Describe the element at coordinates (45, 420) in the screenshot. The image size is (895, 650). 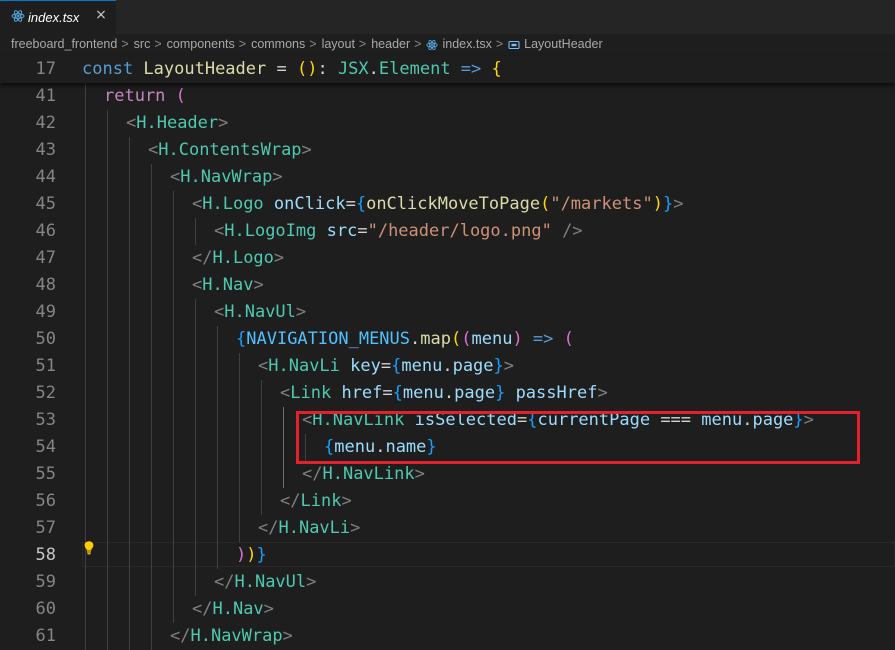
I see `line-number: 53` at that location.